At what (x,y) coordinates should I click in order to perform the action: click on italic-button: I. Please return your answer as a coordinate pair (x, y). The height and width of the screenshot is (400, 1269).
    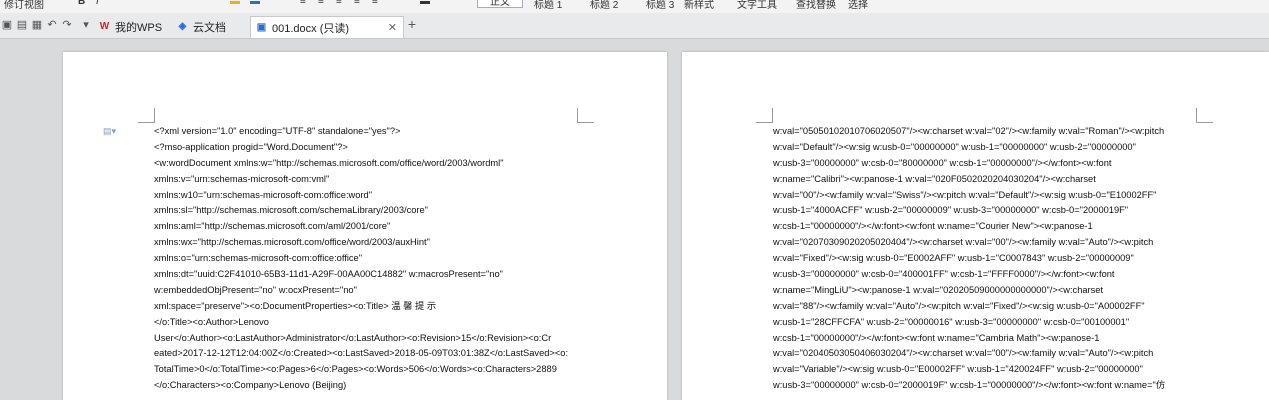
    Looking at the image, I should click on (97, 3).